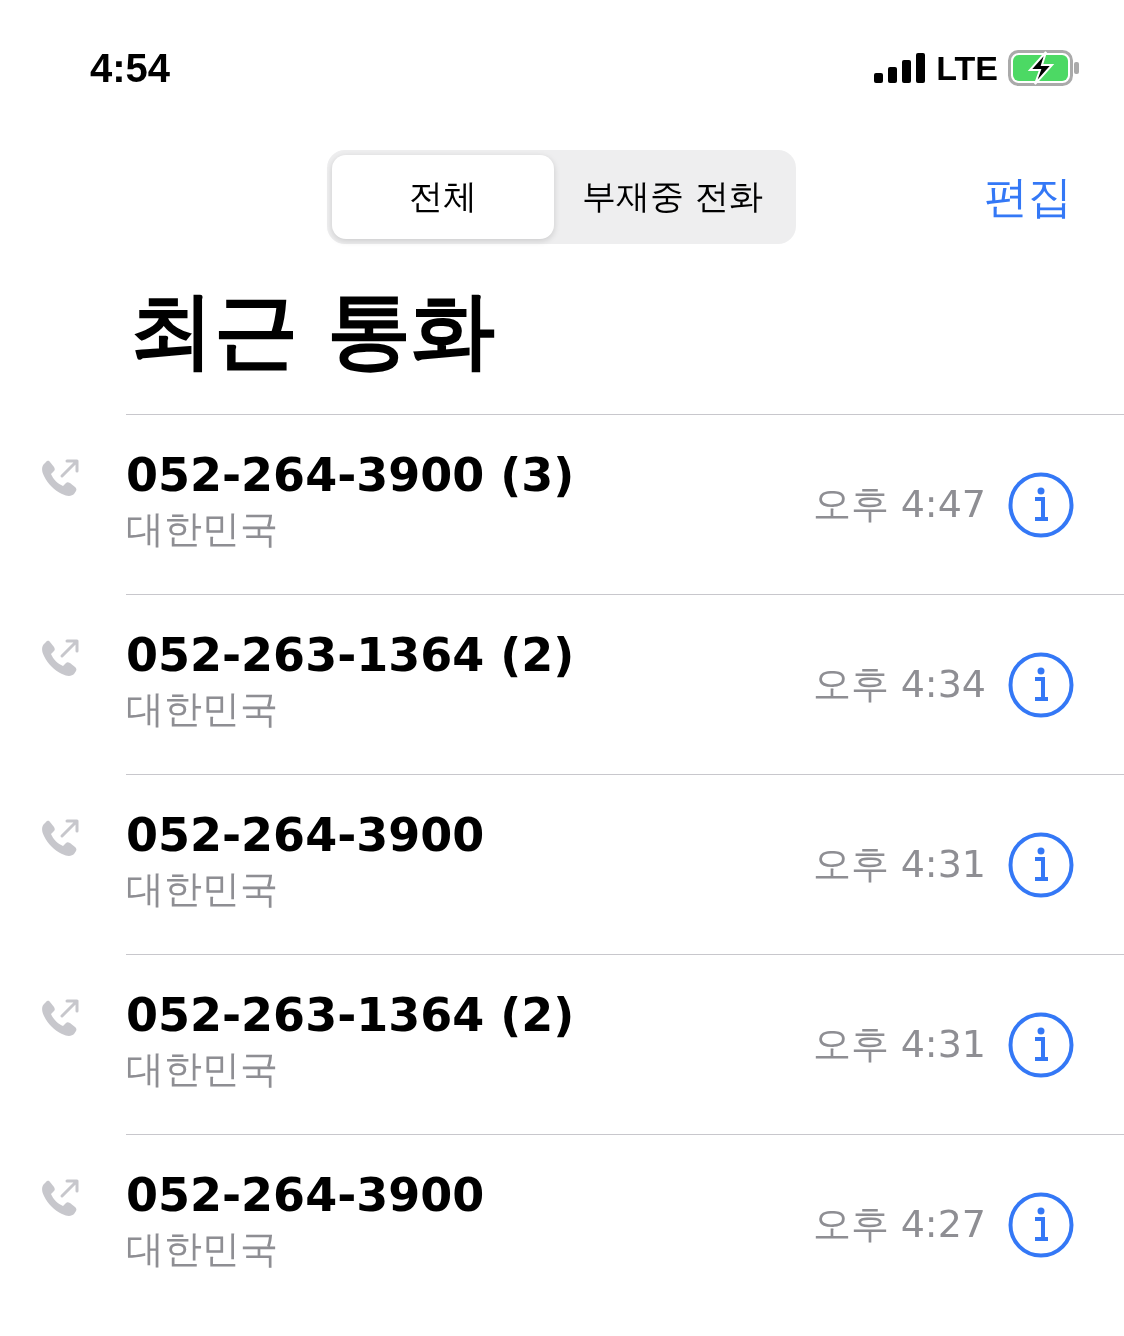 The height and width of the screenshot is (1336, 1124). Describe the element at coordinates (130, 68) in the screenshot. I see `status-time: 4:54` at that location.